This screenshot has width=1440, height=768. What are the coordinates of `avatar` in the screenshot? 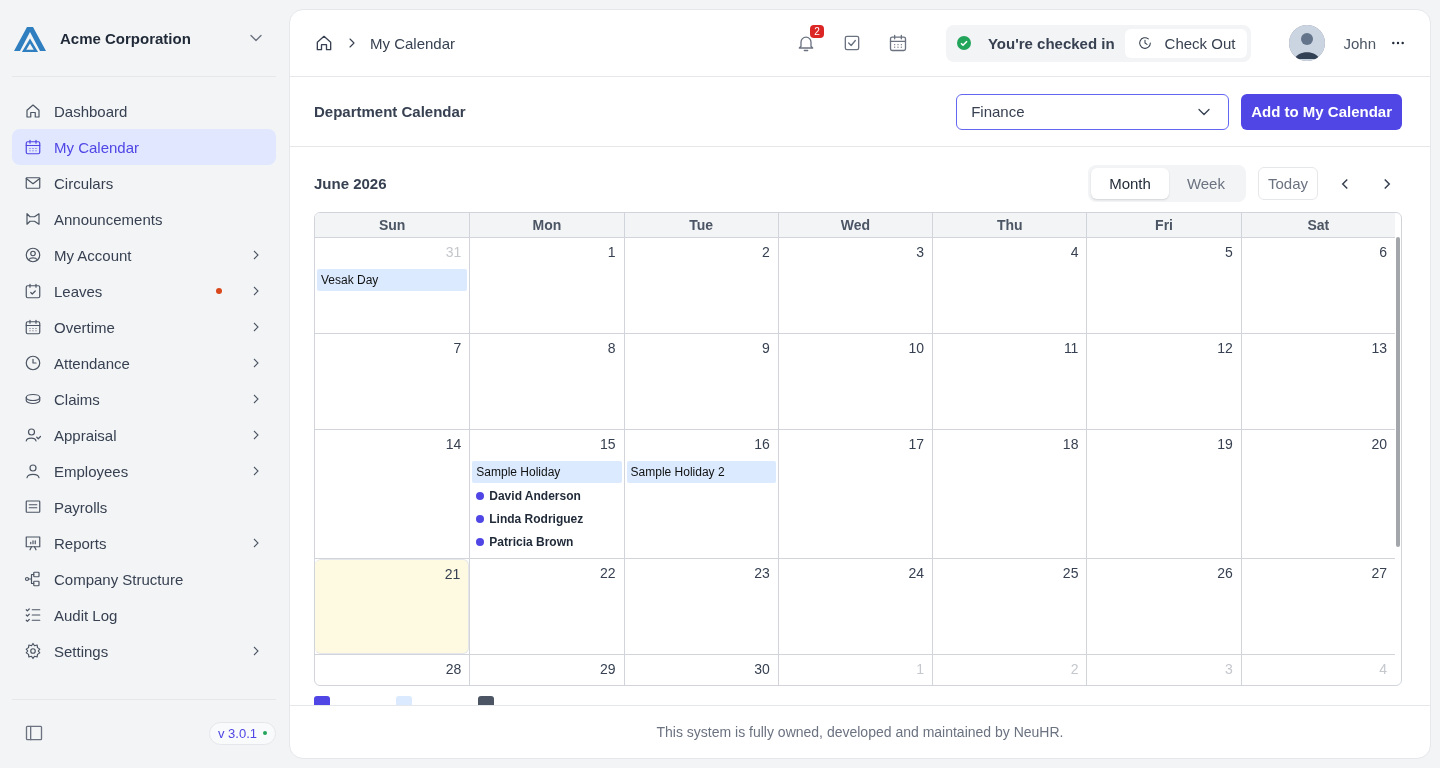 It's located at (1307, 43).